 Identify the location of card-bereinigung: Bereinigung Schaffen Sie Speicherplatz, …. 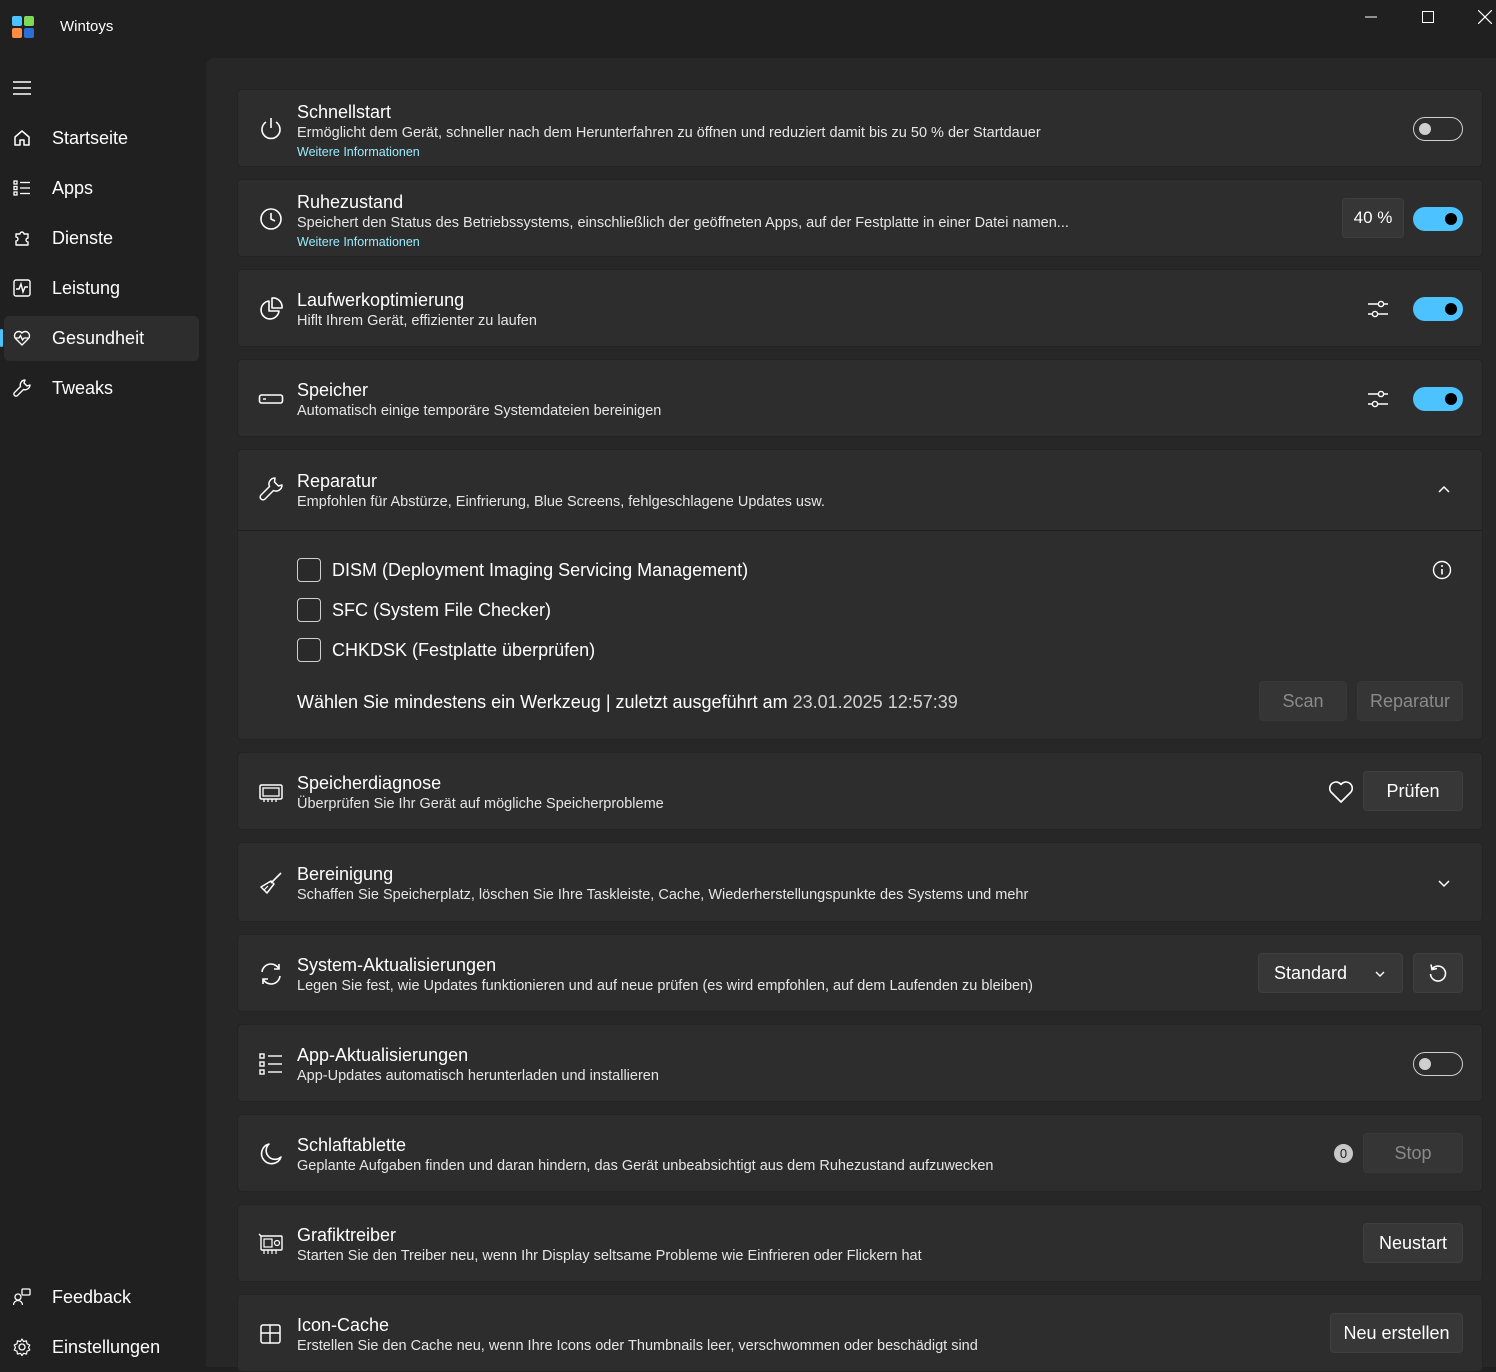
(860, 882).